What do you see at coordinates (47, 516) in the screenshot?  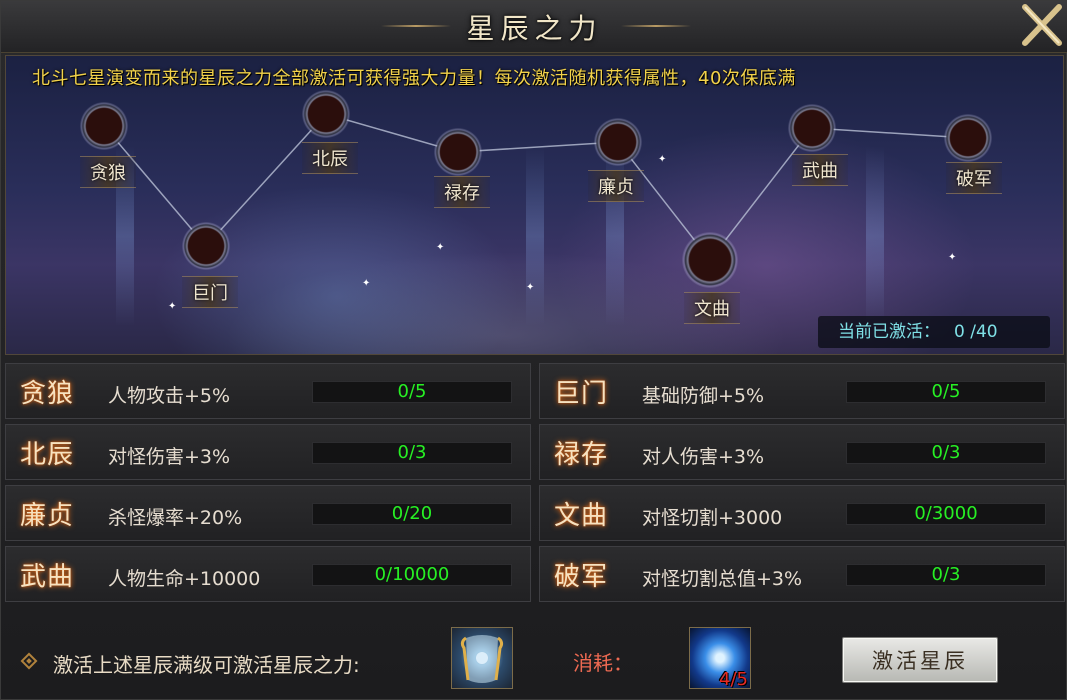 I see `attribute-star-name: 廉贞` at bounding box center [47, 516].